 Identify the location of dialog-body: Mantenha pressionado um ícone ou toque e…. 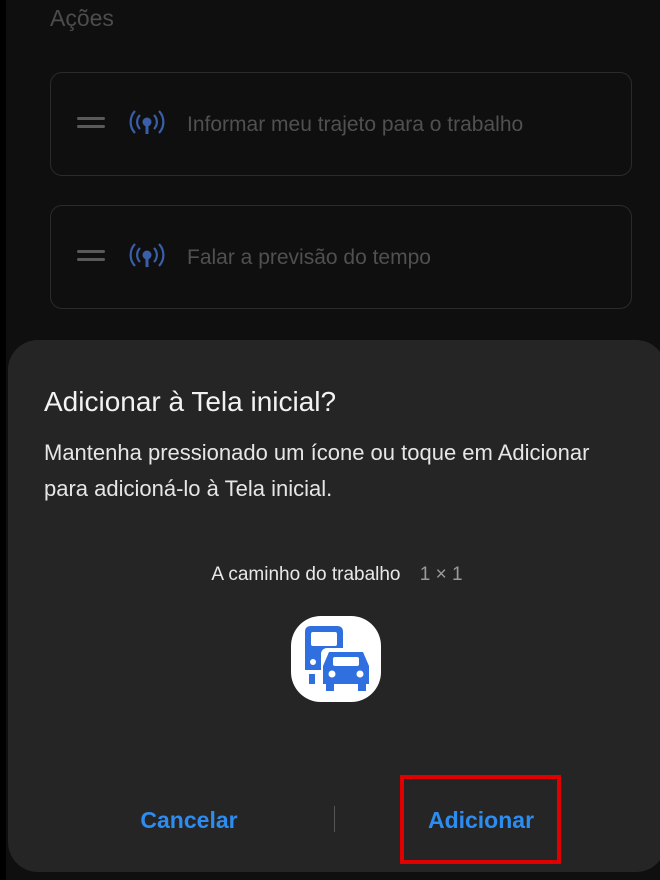
(317, 470).